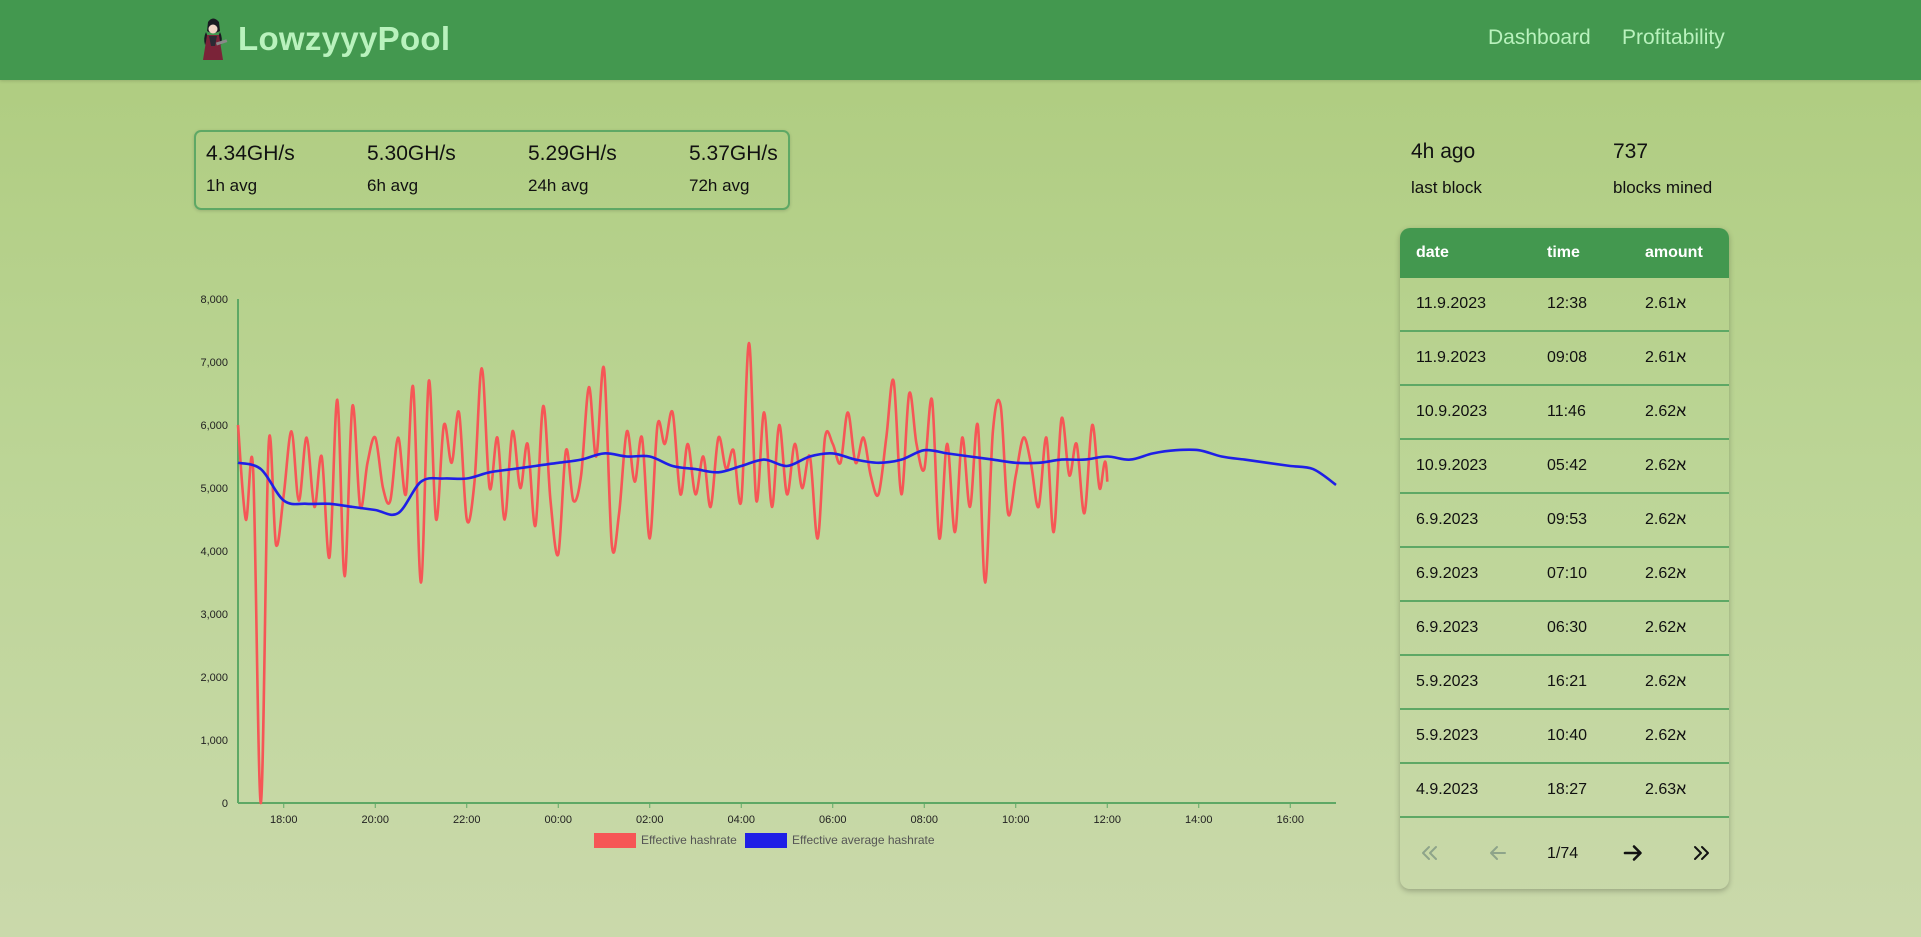 The image size is (1921, 937). I want to click on table-row: 10.9.2023 05:42 2.62א, so click(1564, 467).